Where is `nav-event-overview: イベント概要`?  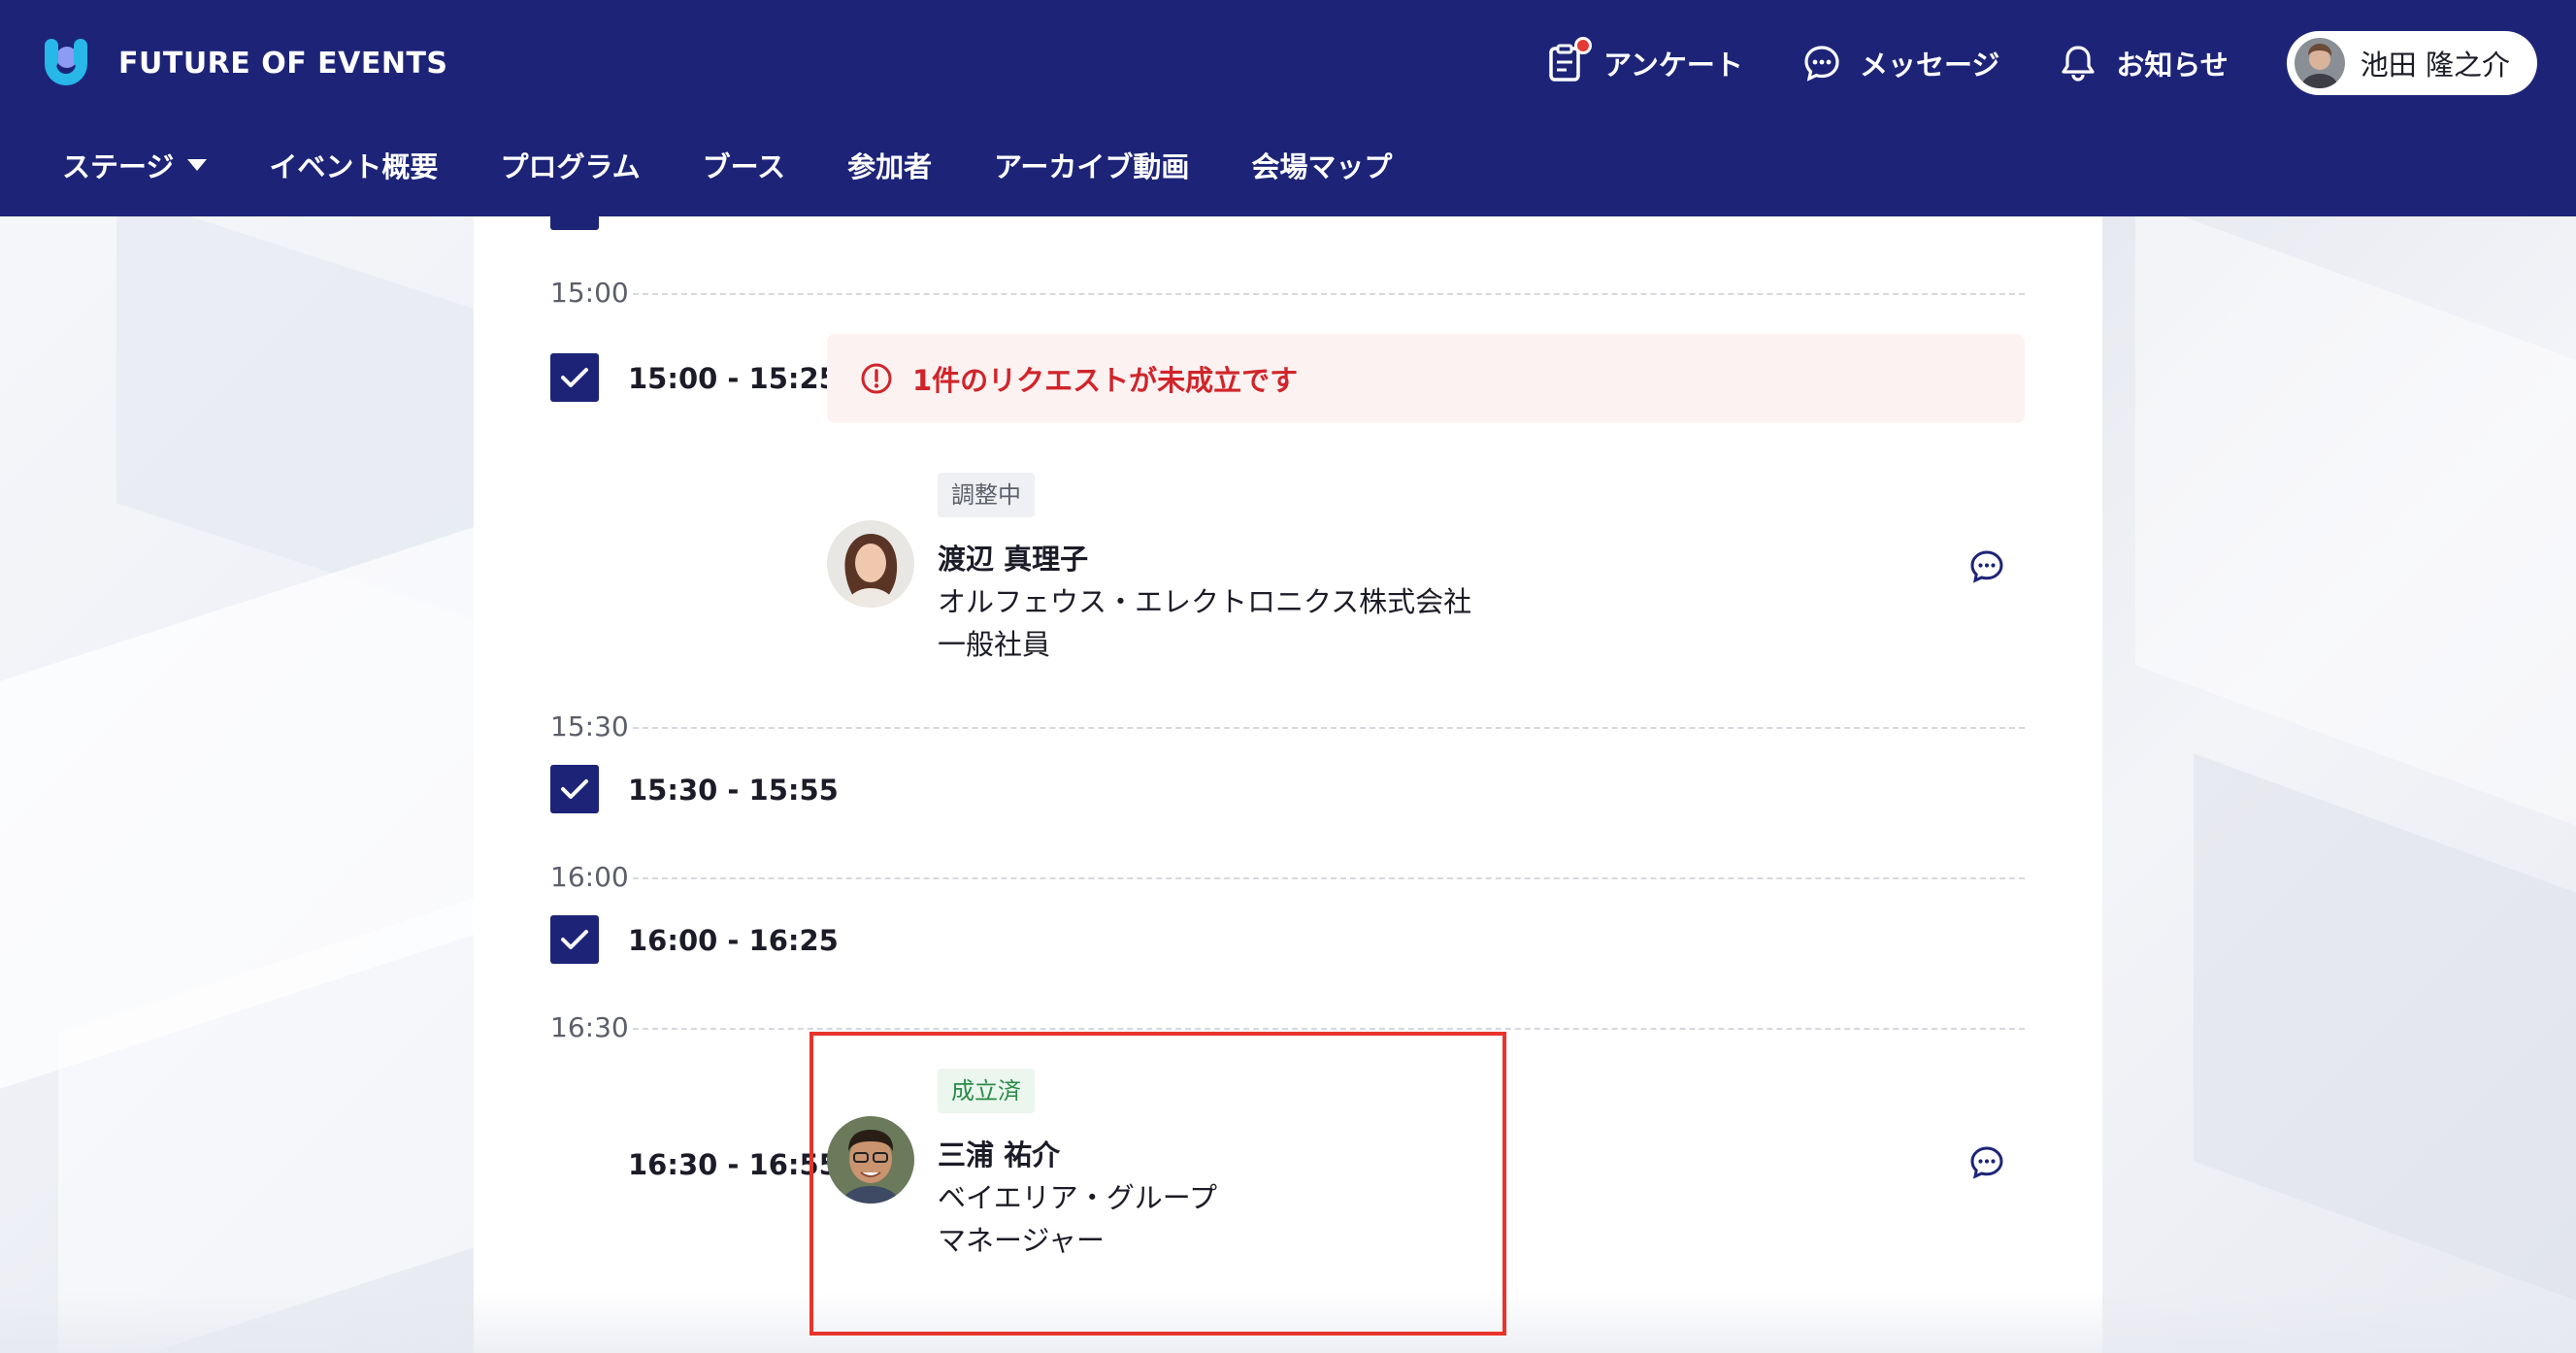 nav-event-overview: イベント概要 is located at coordinates (353, 165).